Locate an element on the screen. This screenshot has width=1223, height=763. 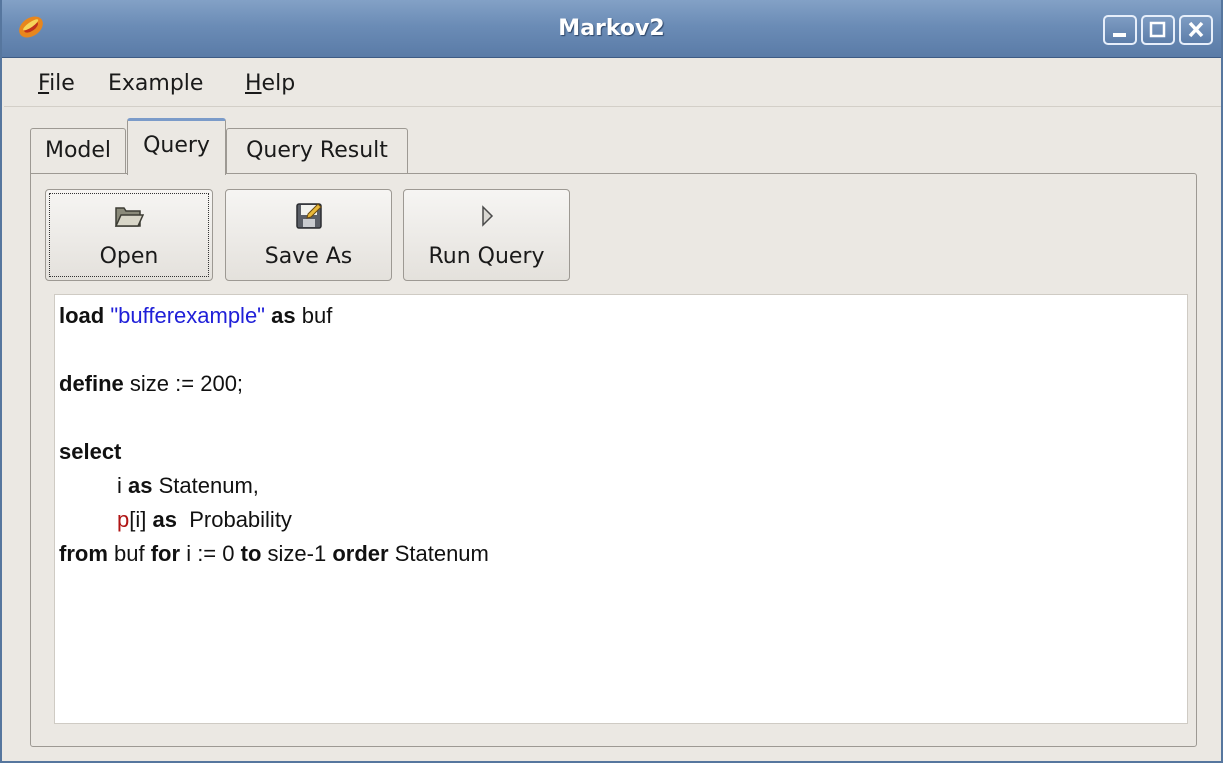
open-button-label: Open is located at coordinates (129, 256).